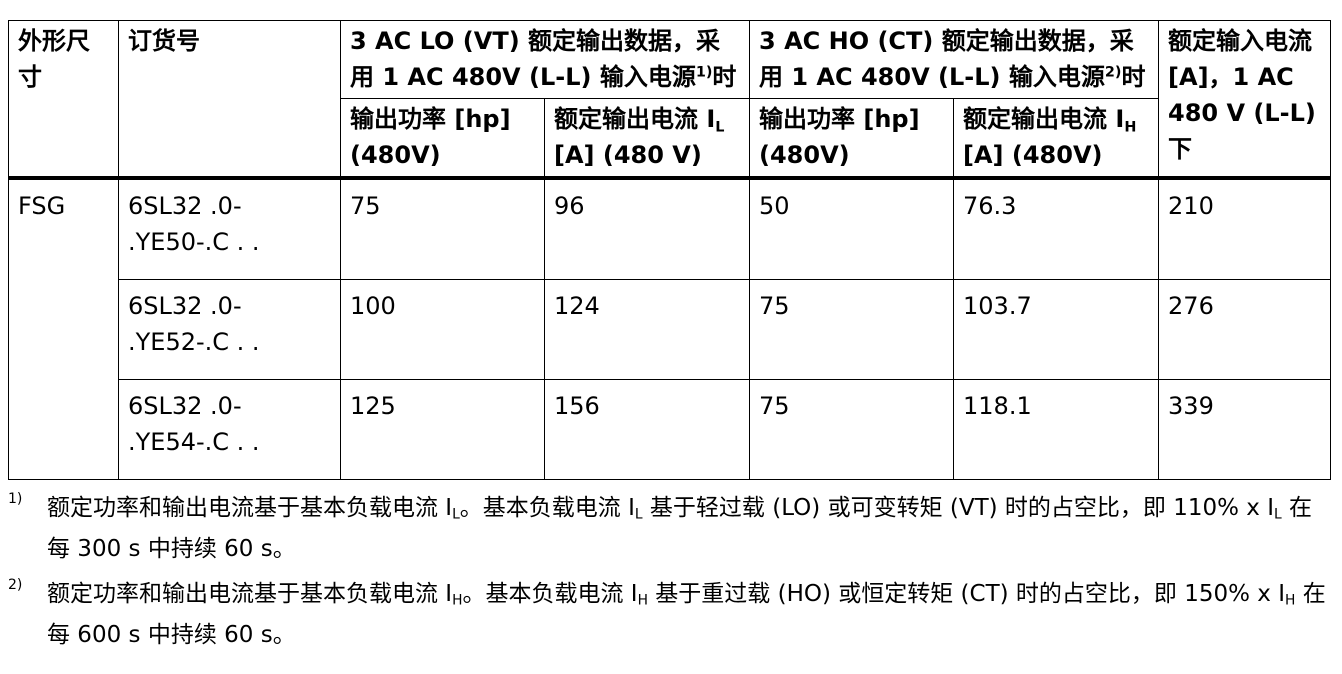  Describe the element at coordinates (724, 77) in the screenshot. I see `header-lo-group-tail: 时` at that location.